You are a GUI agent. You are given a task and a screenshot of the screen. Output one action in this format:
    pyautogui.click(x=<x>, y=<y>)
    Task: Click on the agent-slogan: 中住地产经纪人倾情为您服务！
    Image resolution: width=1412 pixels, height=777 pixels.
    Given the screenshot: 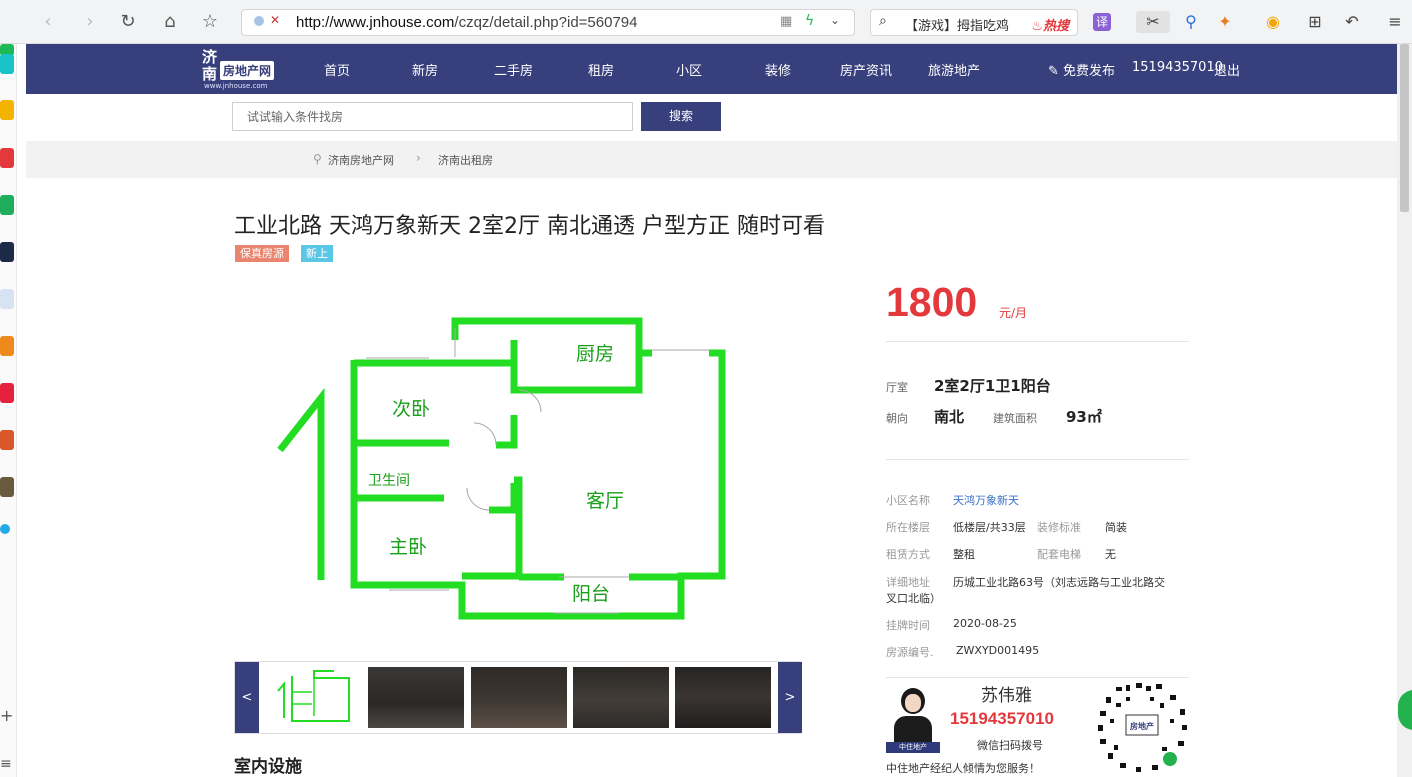 What is the action you would take?
    pyautogui.click(x=963, y=768)
    